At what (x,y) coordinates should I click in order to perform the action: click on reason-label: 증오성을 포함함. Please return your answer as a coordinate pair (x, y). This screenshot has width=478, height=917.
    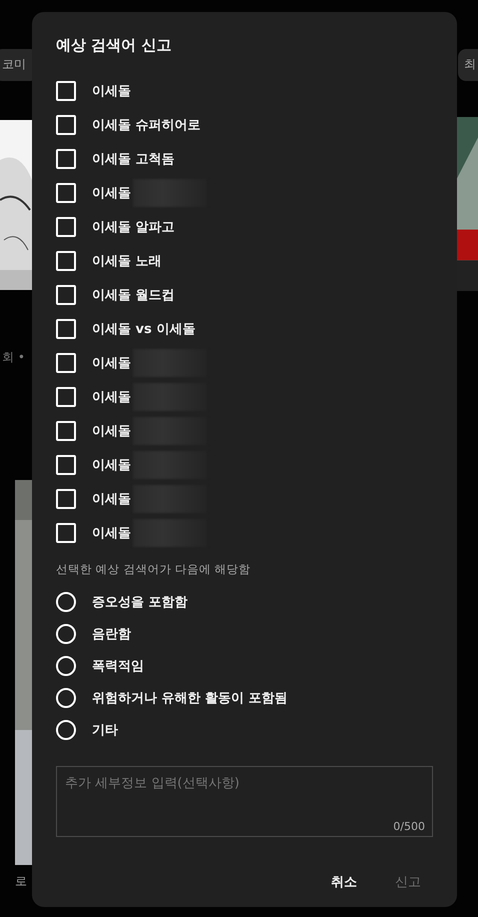
    Looking at the image, I should click on (140, 602).